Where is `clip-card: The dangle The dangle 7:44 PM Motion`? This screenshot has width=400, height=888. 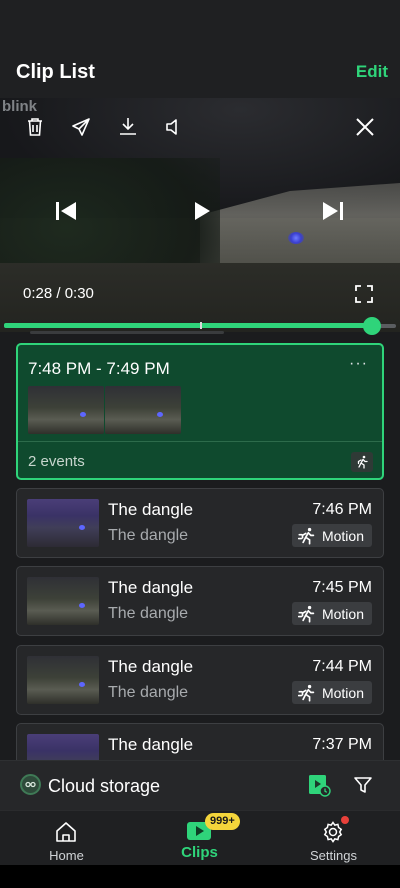 clip-card: The dangle The dangle 7:44 PM Motion is located at coordinates (200, 680).